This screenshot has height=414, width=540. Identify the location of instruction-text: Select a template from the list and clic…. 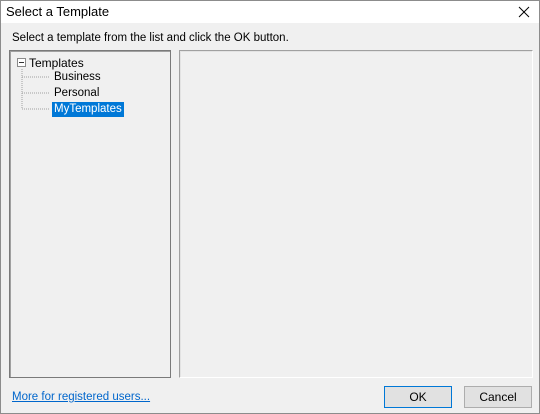
(150, 38).